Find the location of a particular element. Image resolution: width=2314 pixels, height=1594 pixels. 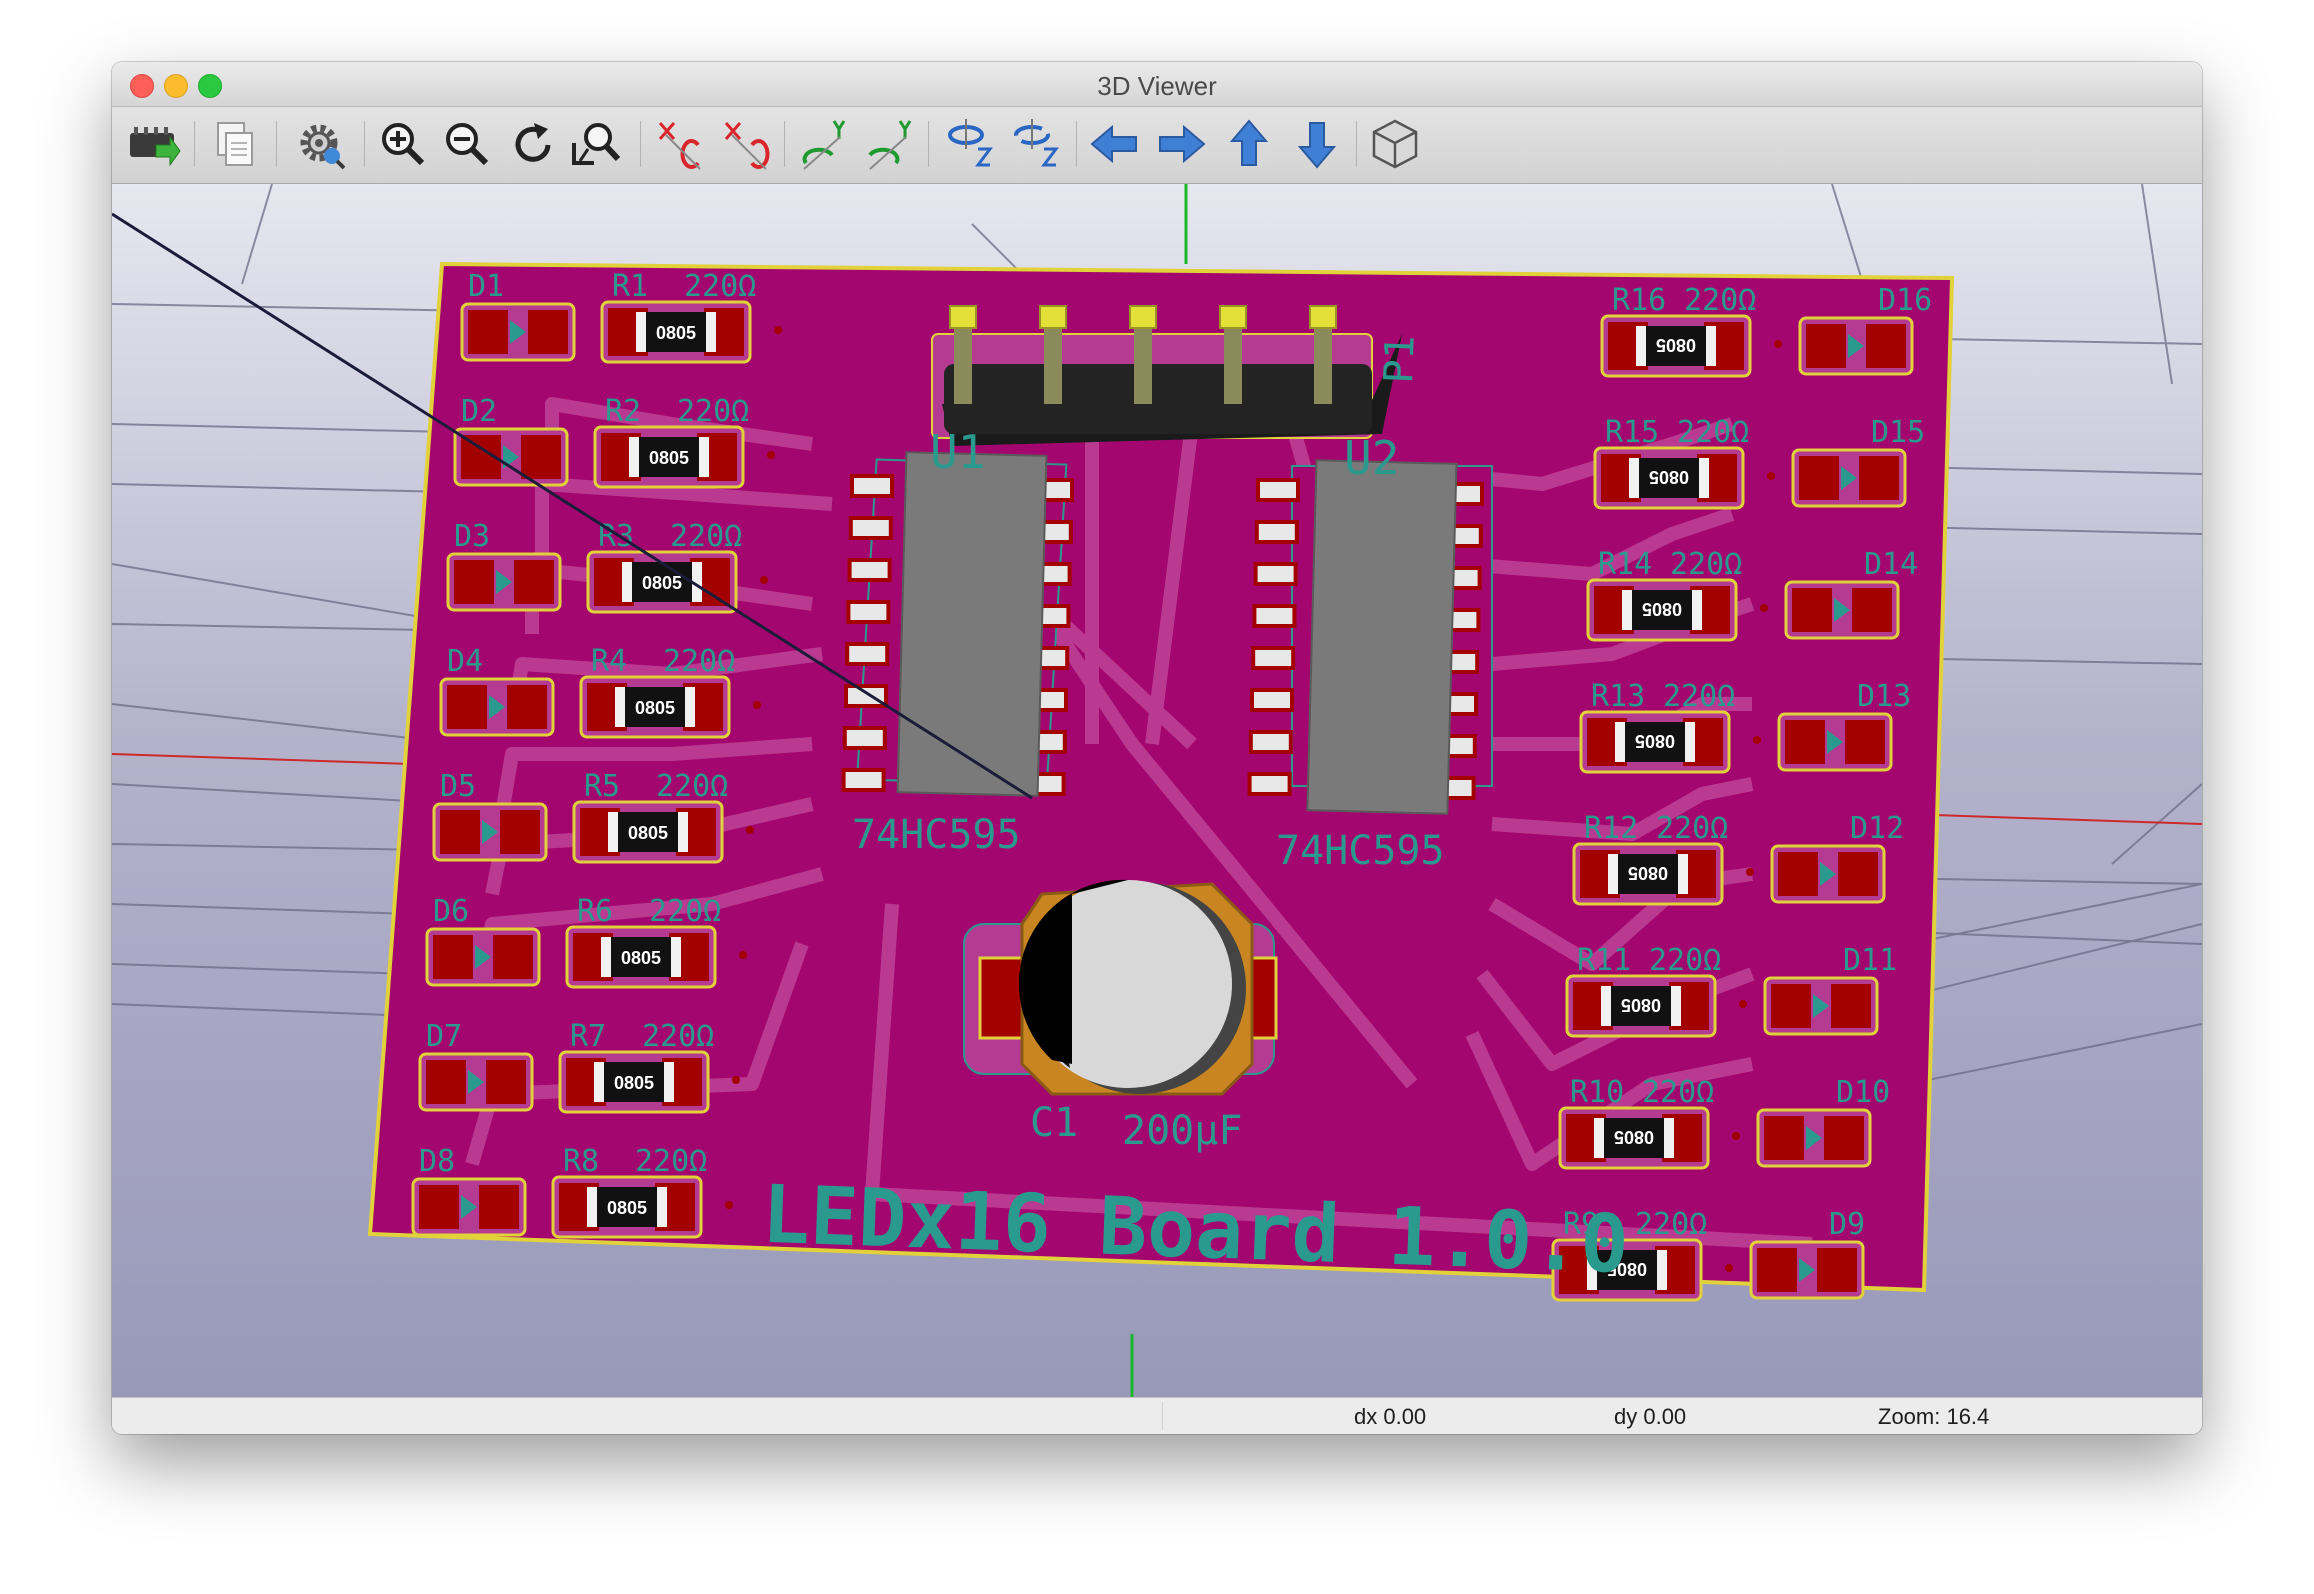

connector-label: P1 is located at coordinates (1400, 360).